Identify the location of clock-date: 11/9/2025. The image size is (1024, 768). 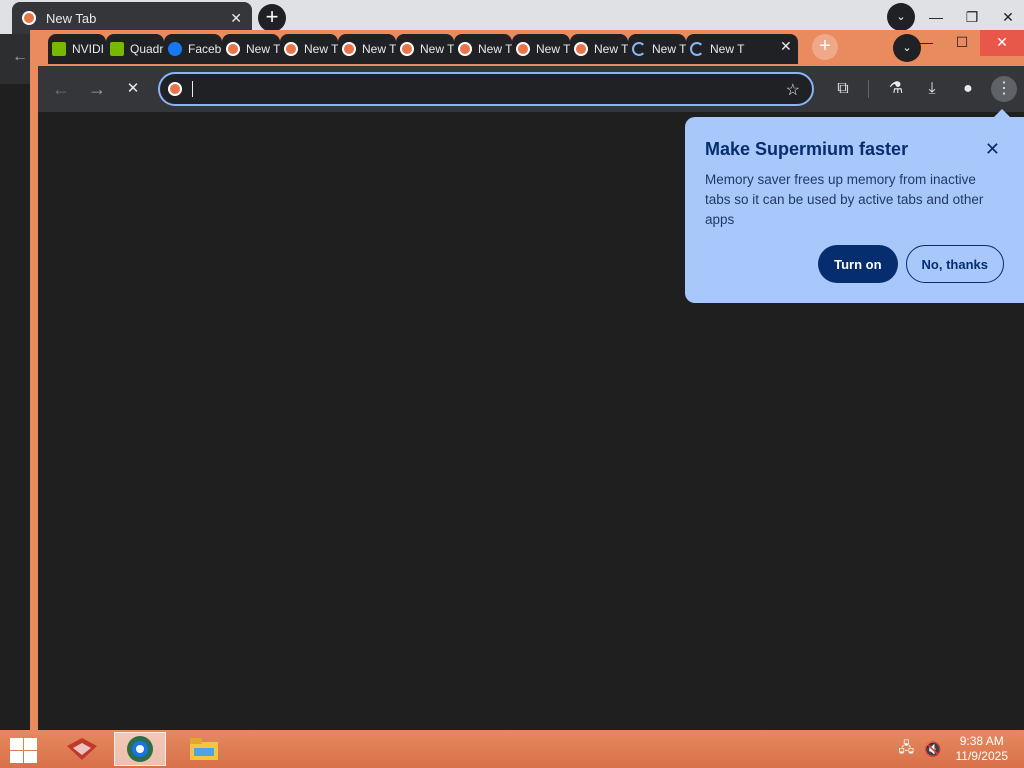
(982, 756).